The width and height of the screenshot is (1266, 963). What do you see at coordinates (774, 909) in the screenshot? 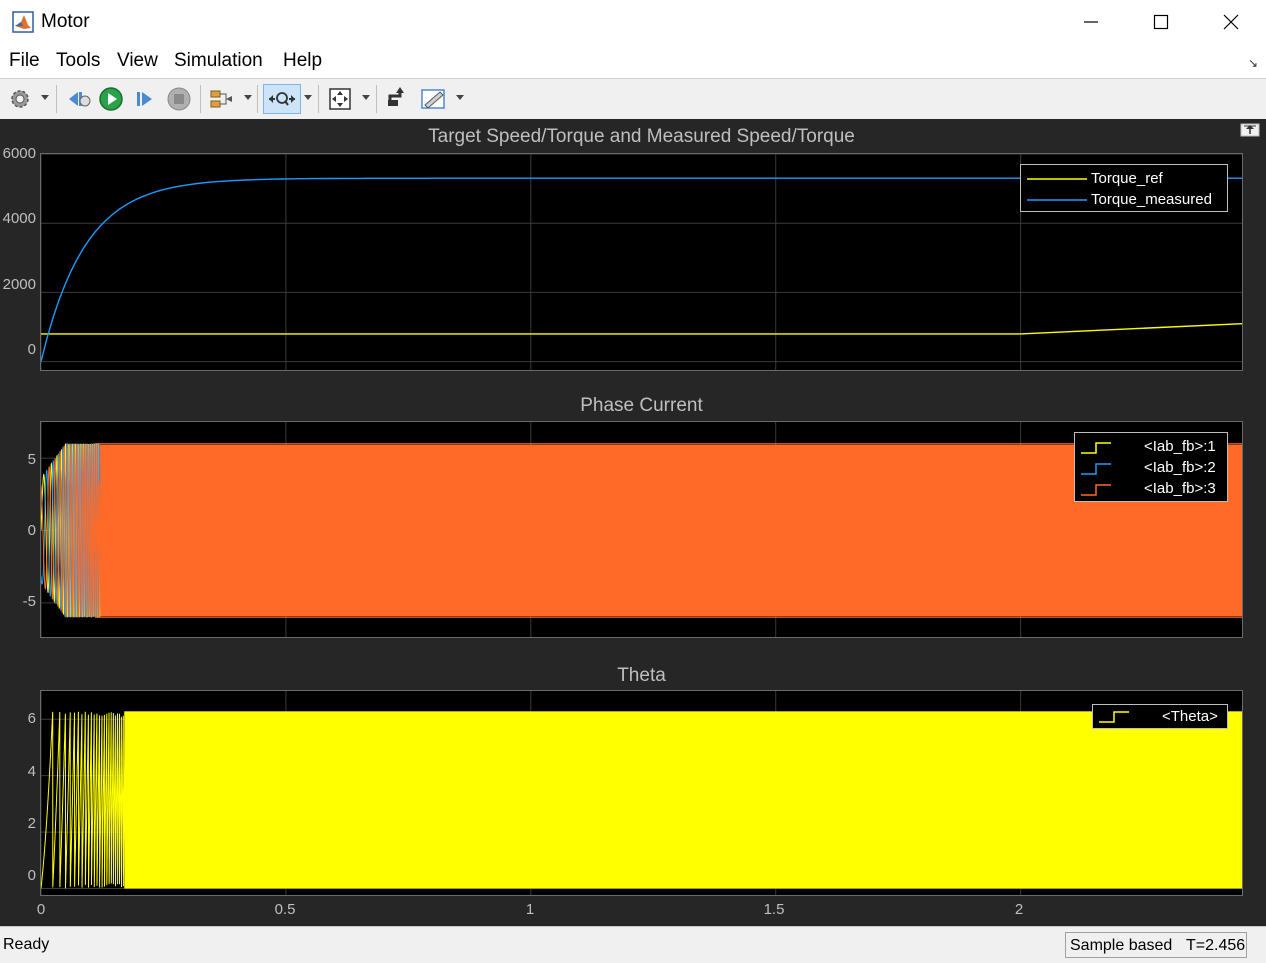
I see `x-tick-label: 1.5` at bounding box center [774, 909].